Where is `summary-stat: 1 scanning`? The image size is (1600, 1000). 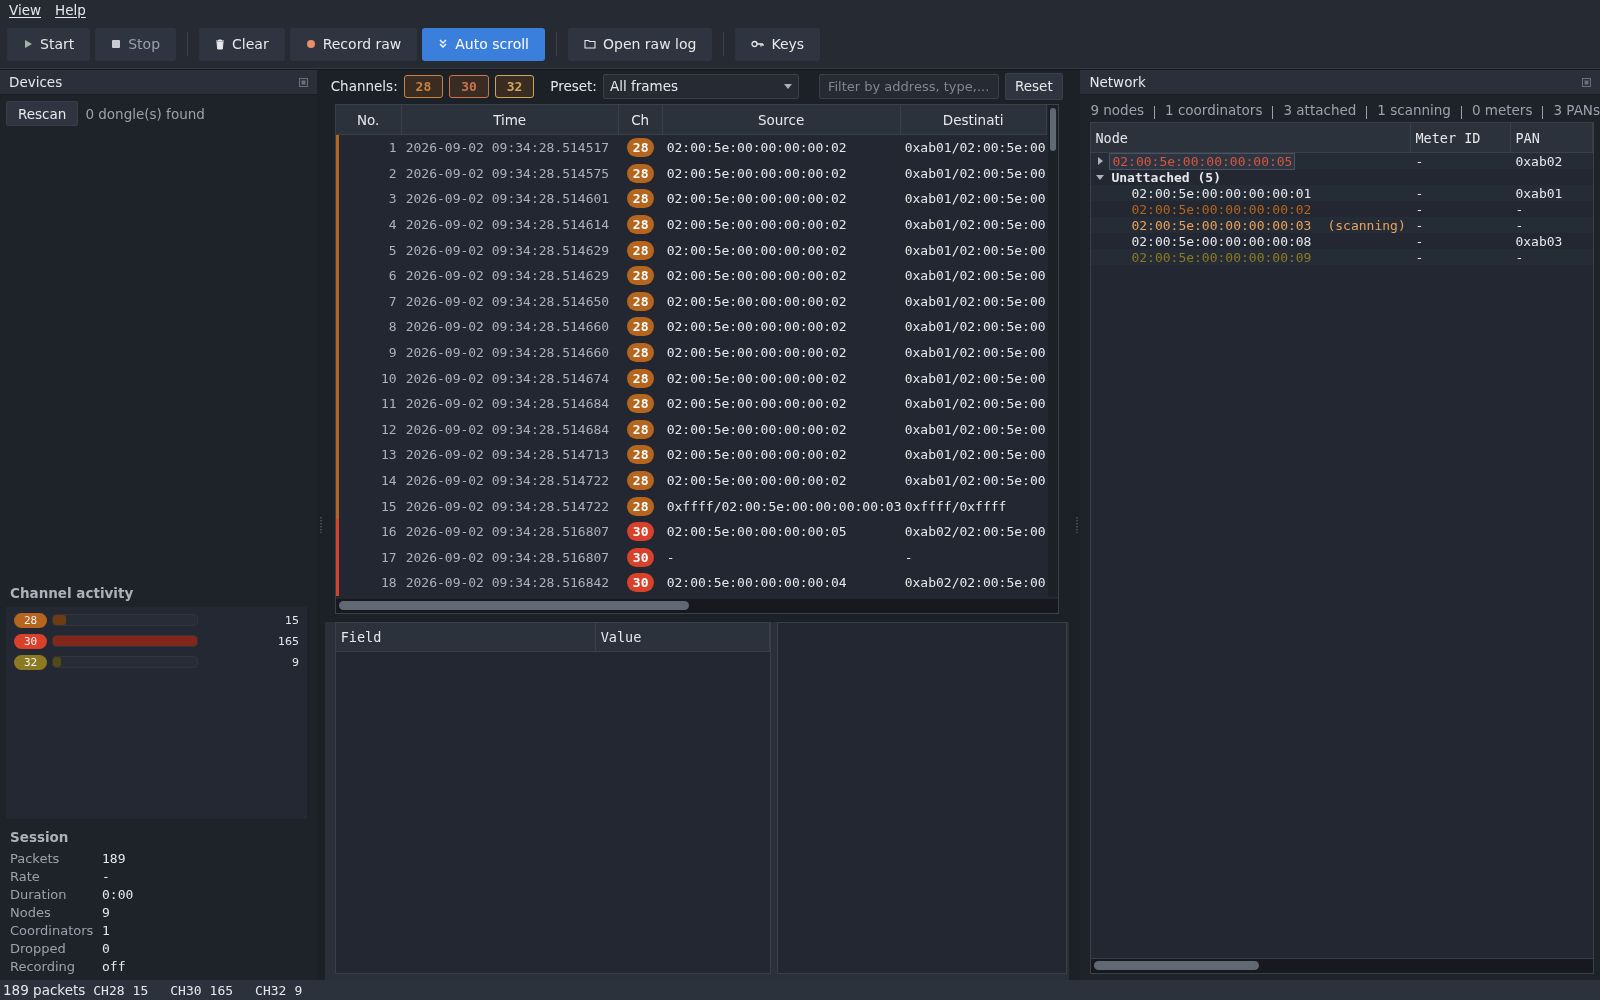 summary-stat: 1 scanning is located at coordinates (1414, 111).